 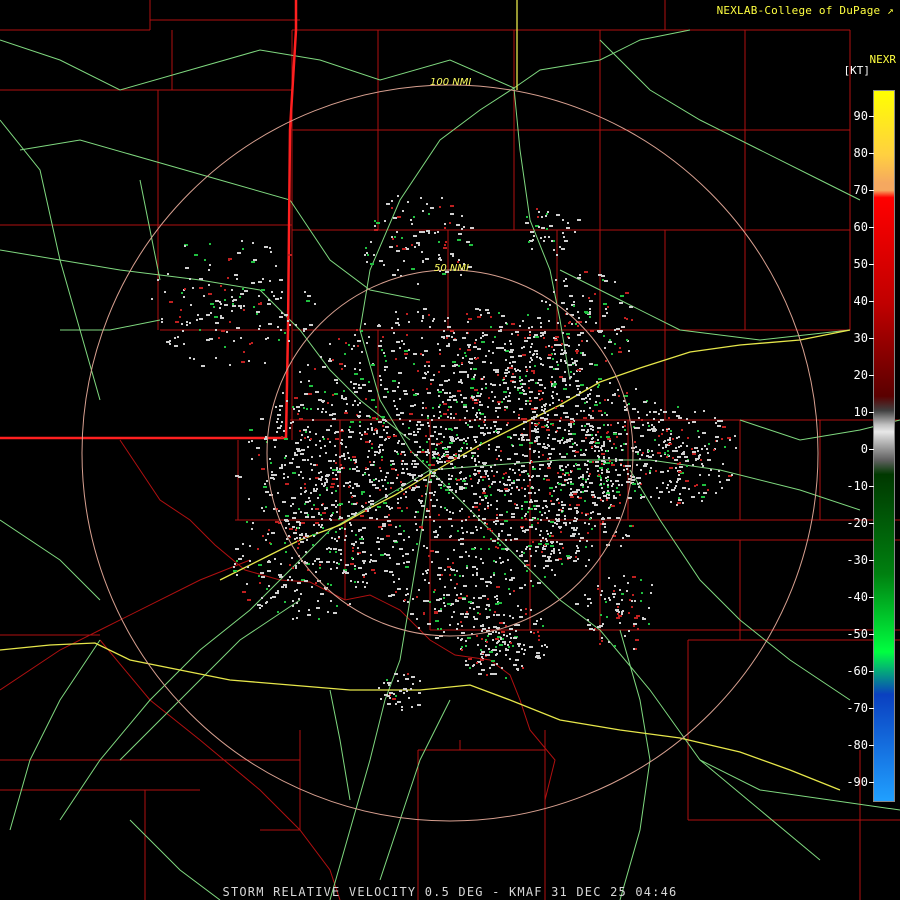 I want to click on units-label: [KT], so click(x=857, y=70).